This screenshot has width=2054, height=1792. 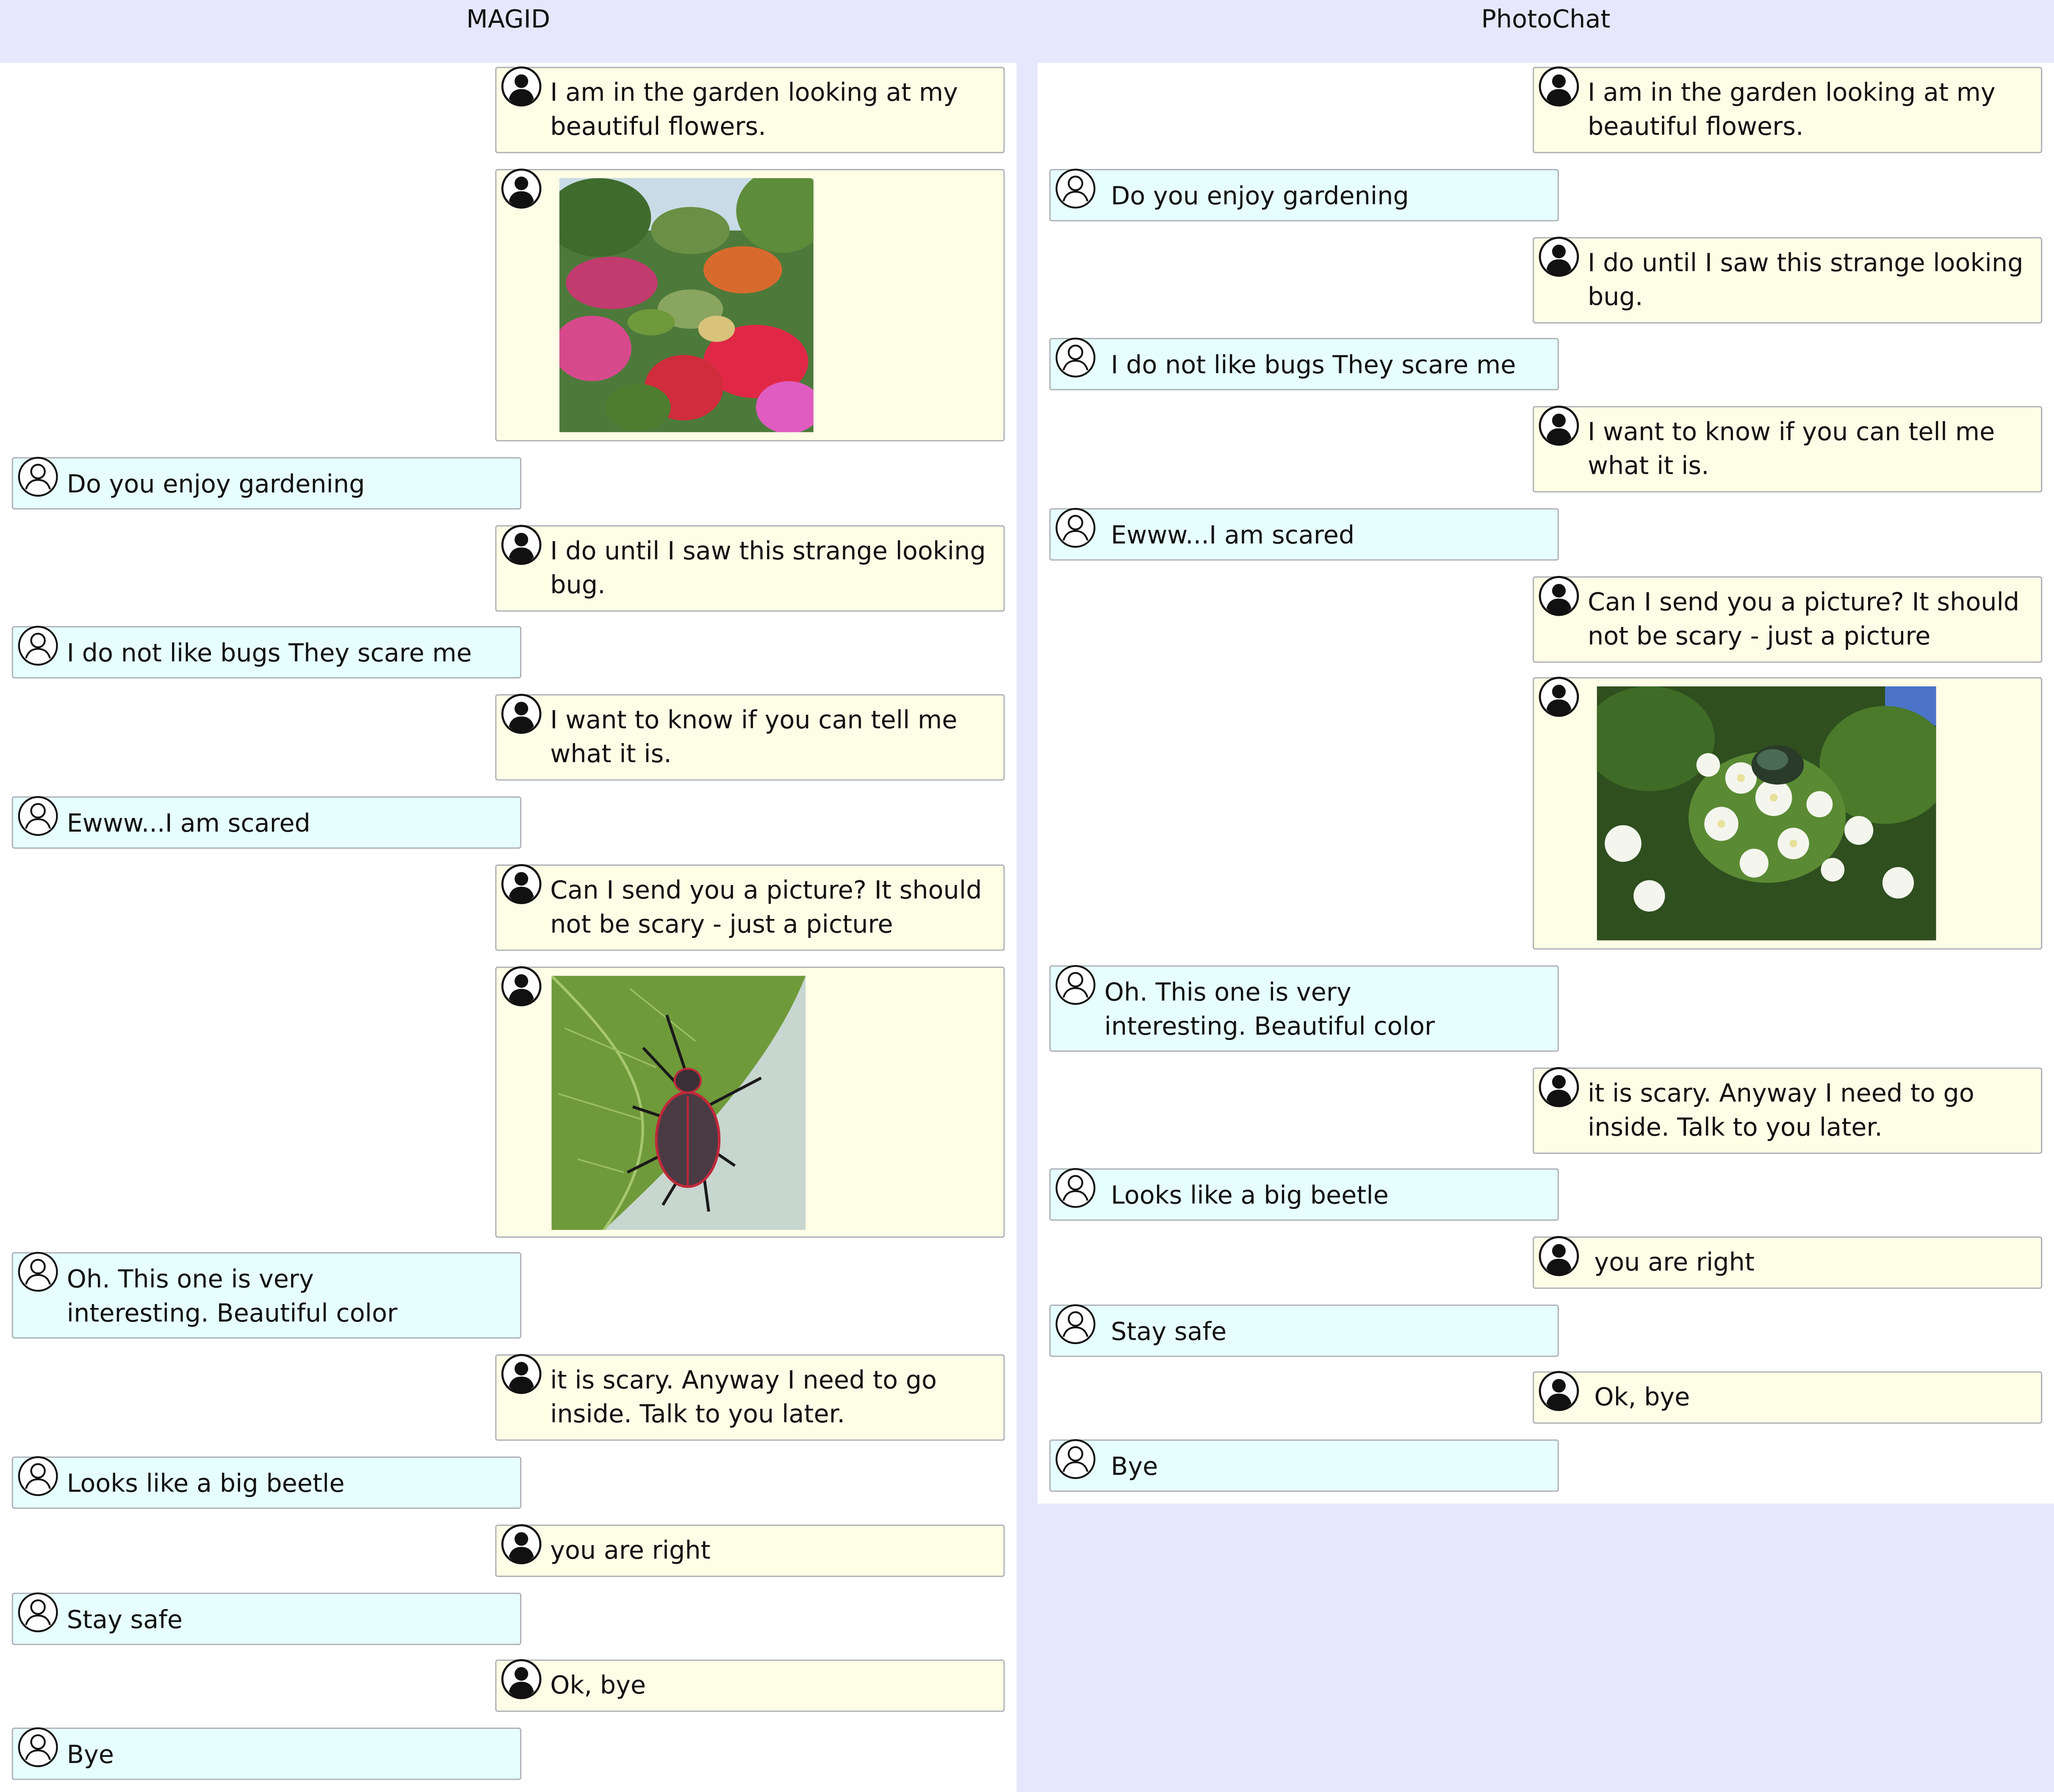 What do you see at coordinates (1546, 19) in the screenshot?
I see `panel-title: PhotoChat` at bounding box center [1546, 19].